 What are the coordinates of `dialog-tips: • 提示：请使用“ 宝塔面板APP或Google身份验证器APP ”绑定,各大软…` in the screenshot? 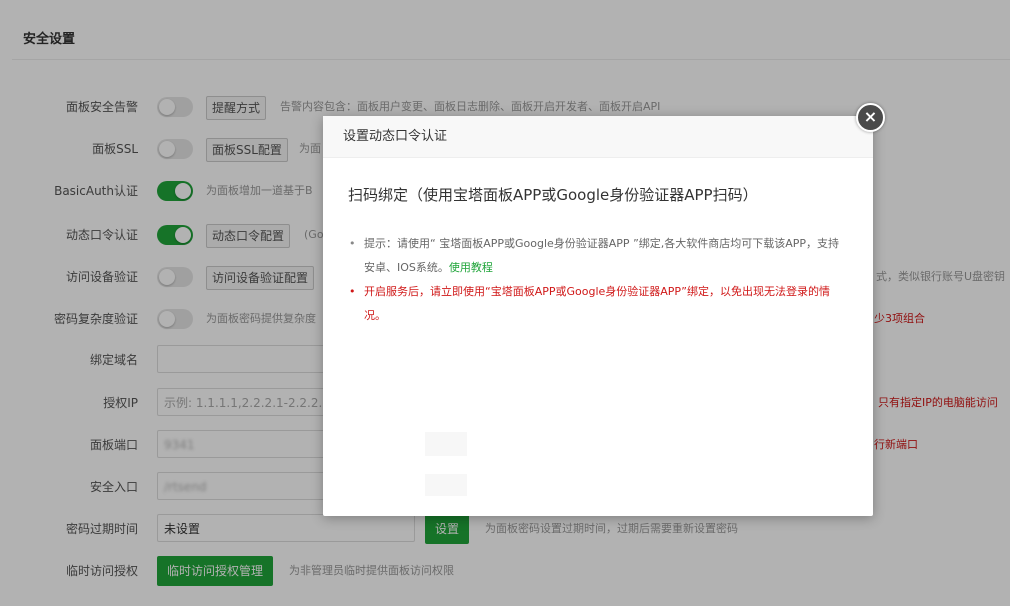 It's located at (598, 280).